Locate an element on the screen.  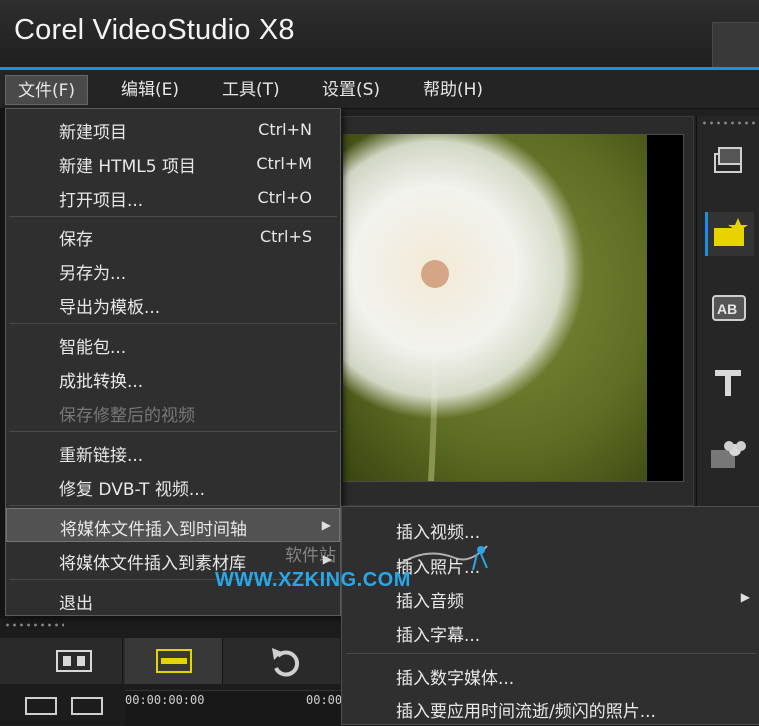
transition-icon: AB is located at coordinates (728, 308).